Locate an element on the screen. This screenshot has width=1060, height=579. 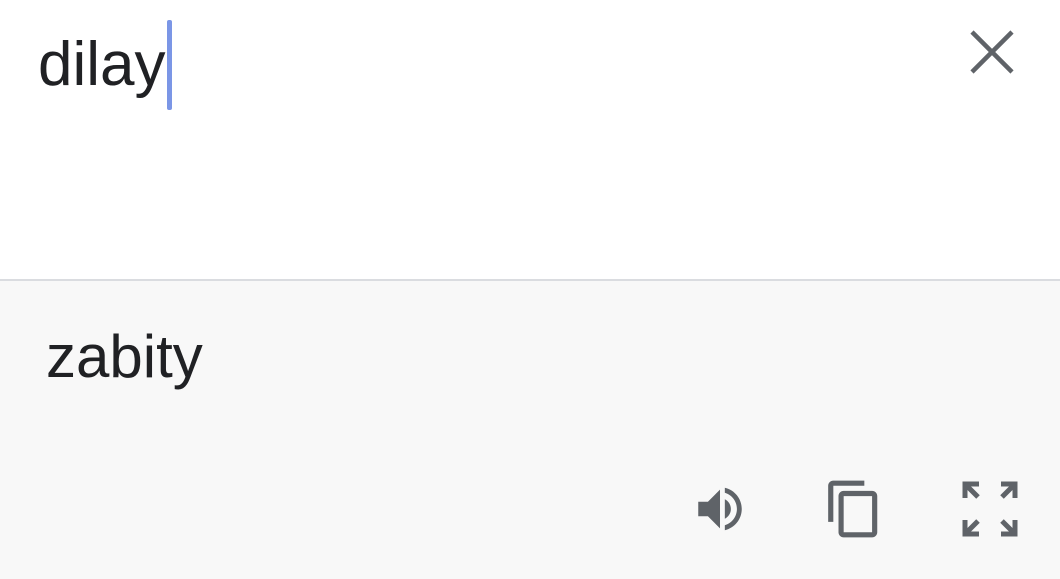
close-icon is located at coordinates (992, 52).